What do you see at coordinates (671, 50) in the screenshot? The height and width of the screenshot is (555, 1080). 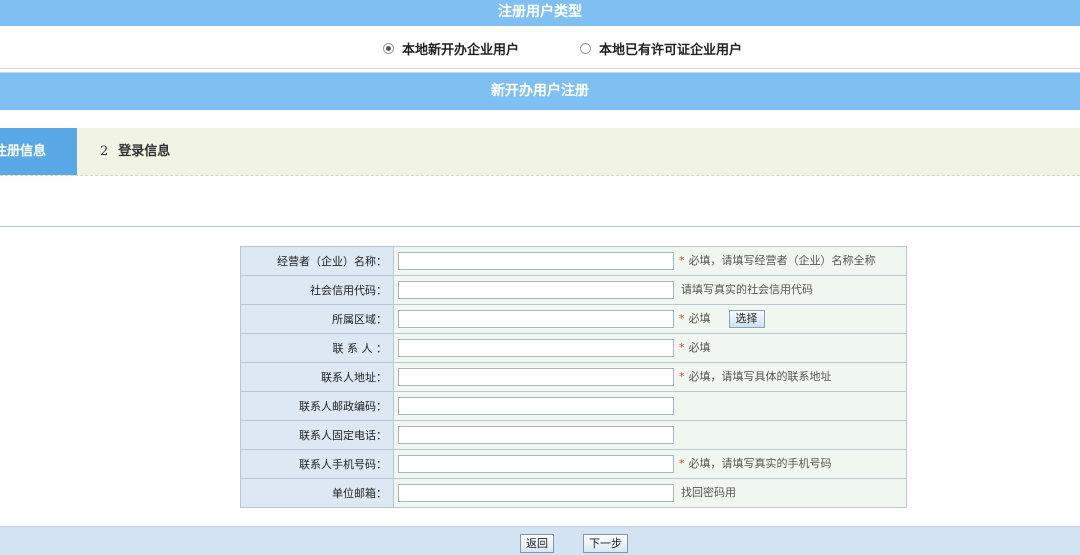 I see `radio-licensed-enterprise-label: 本地已有许可证企业用户` at bounding box center [671, 50].